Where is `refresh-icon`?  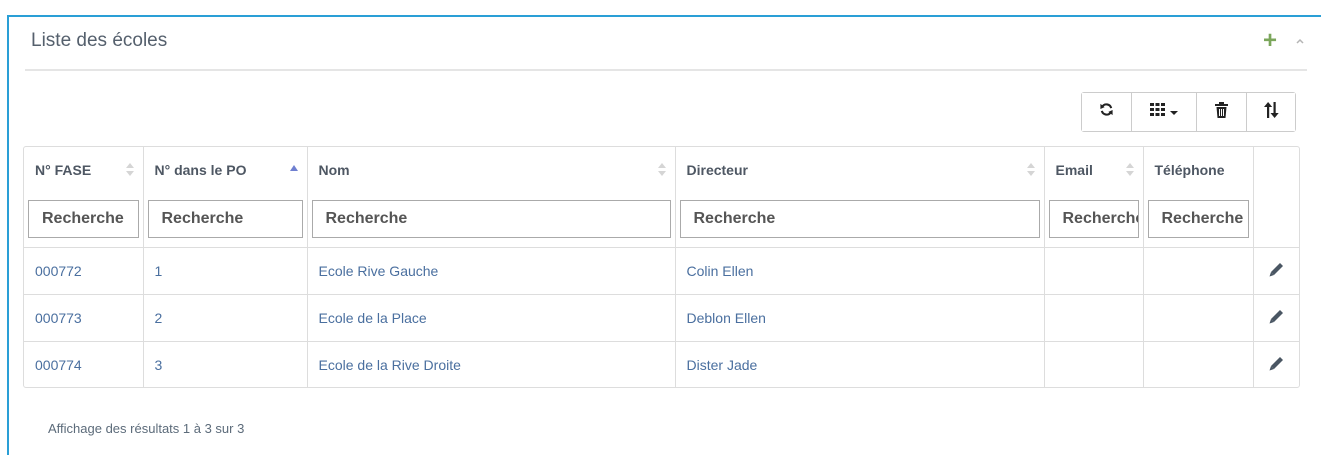
refresh-icon is located at coordinates (1106, 112).